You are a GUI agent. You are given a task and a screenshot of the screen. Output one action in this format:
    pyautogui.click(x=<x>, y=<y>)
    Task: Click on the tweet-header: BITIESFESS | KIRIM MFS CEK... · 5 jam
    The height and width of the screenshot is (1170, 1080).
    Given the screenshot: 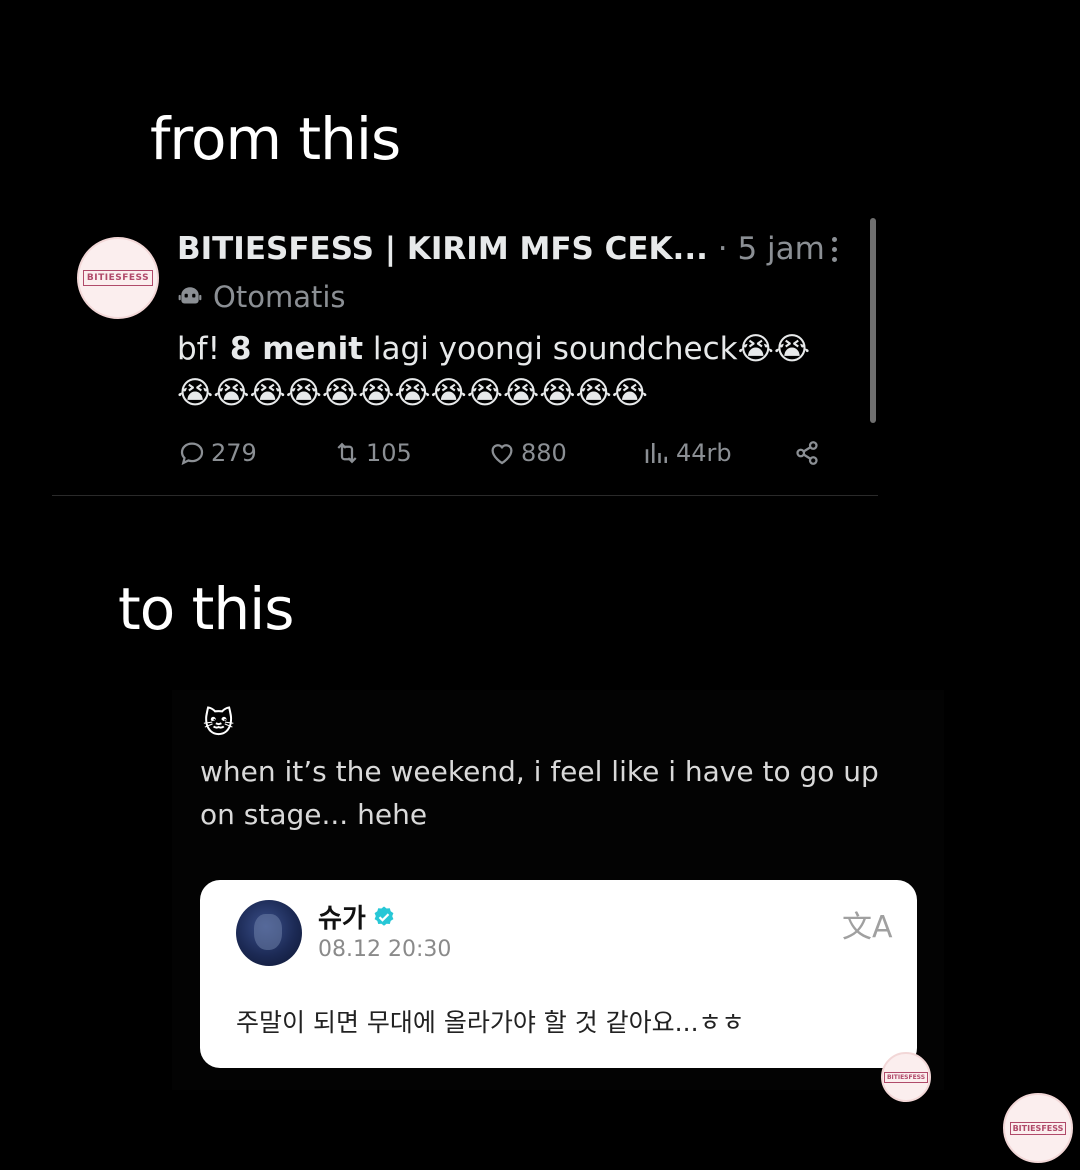 What is the action you would take?
    pyautogui.click(x=501, y=249)
    